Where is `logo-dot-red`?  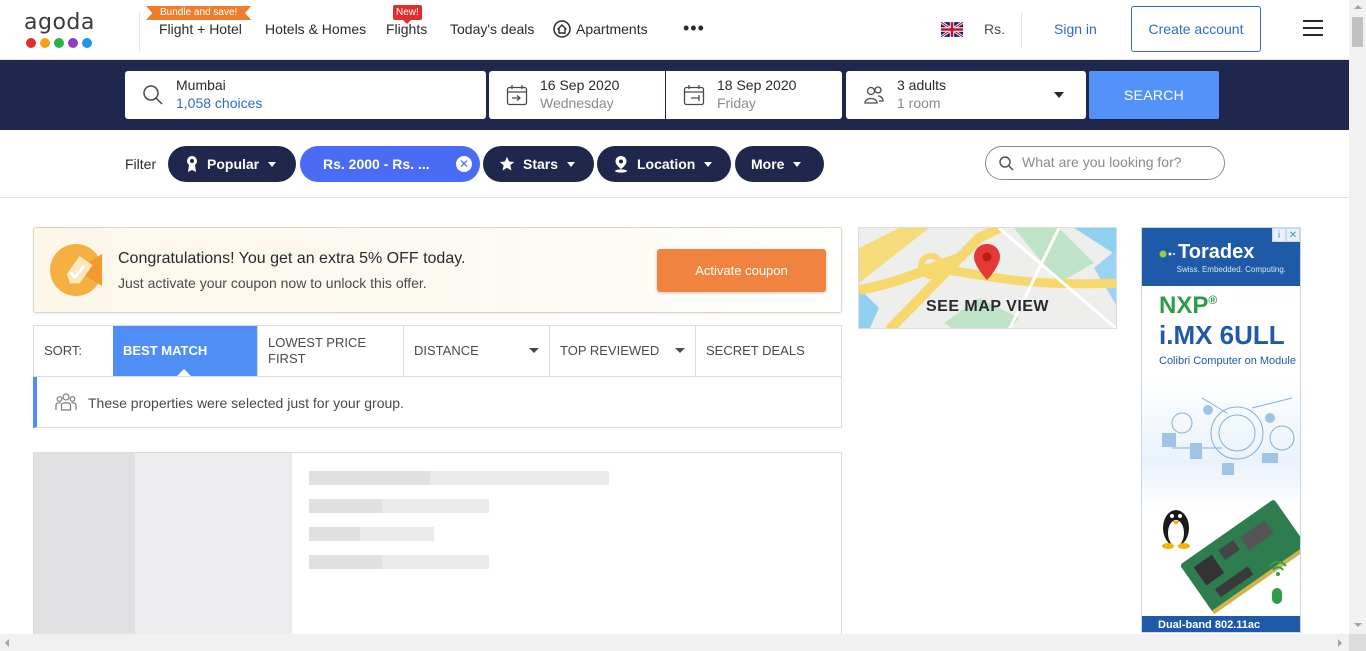 logo-dot-red is located at coordinates (31, 43).